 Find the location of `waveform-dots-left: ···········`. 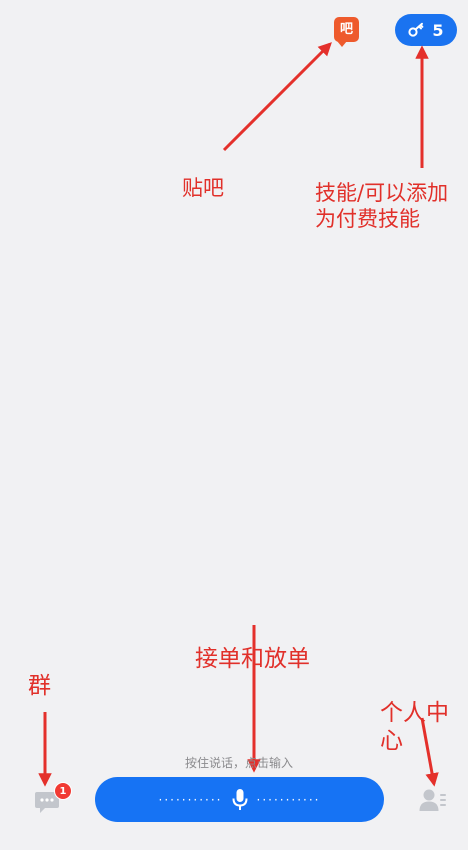

waveform-dots-left: ··········· is located at coordinates (190, 799).